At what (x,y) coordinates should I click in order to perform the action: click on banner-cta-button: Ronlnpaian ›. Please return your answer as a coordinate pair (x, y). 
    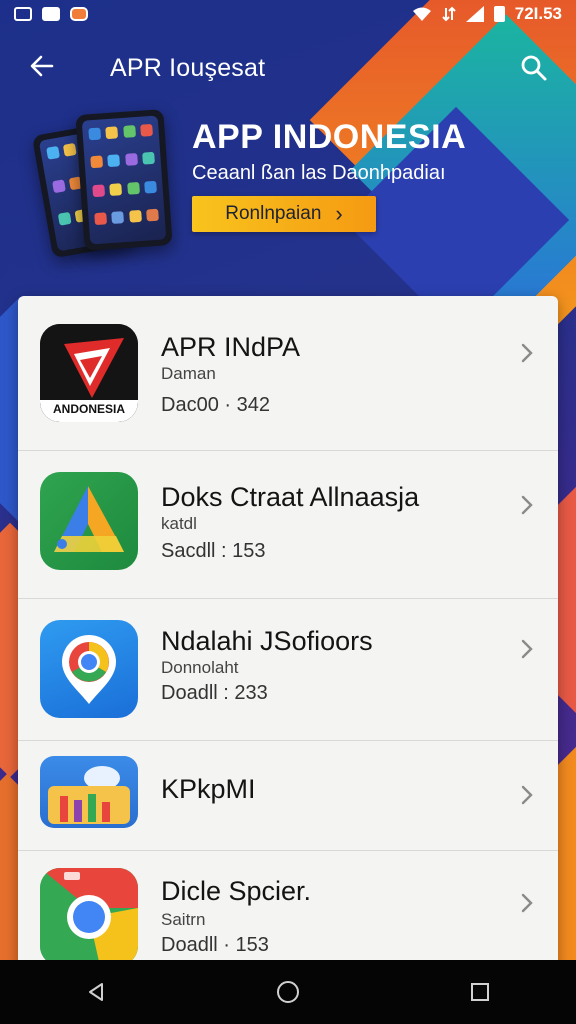
    Looking at the image, I should click on (284, 214).